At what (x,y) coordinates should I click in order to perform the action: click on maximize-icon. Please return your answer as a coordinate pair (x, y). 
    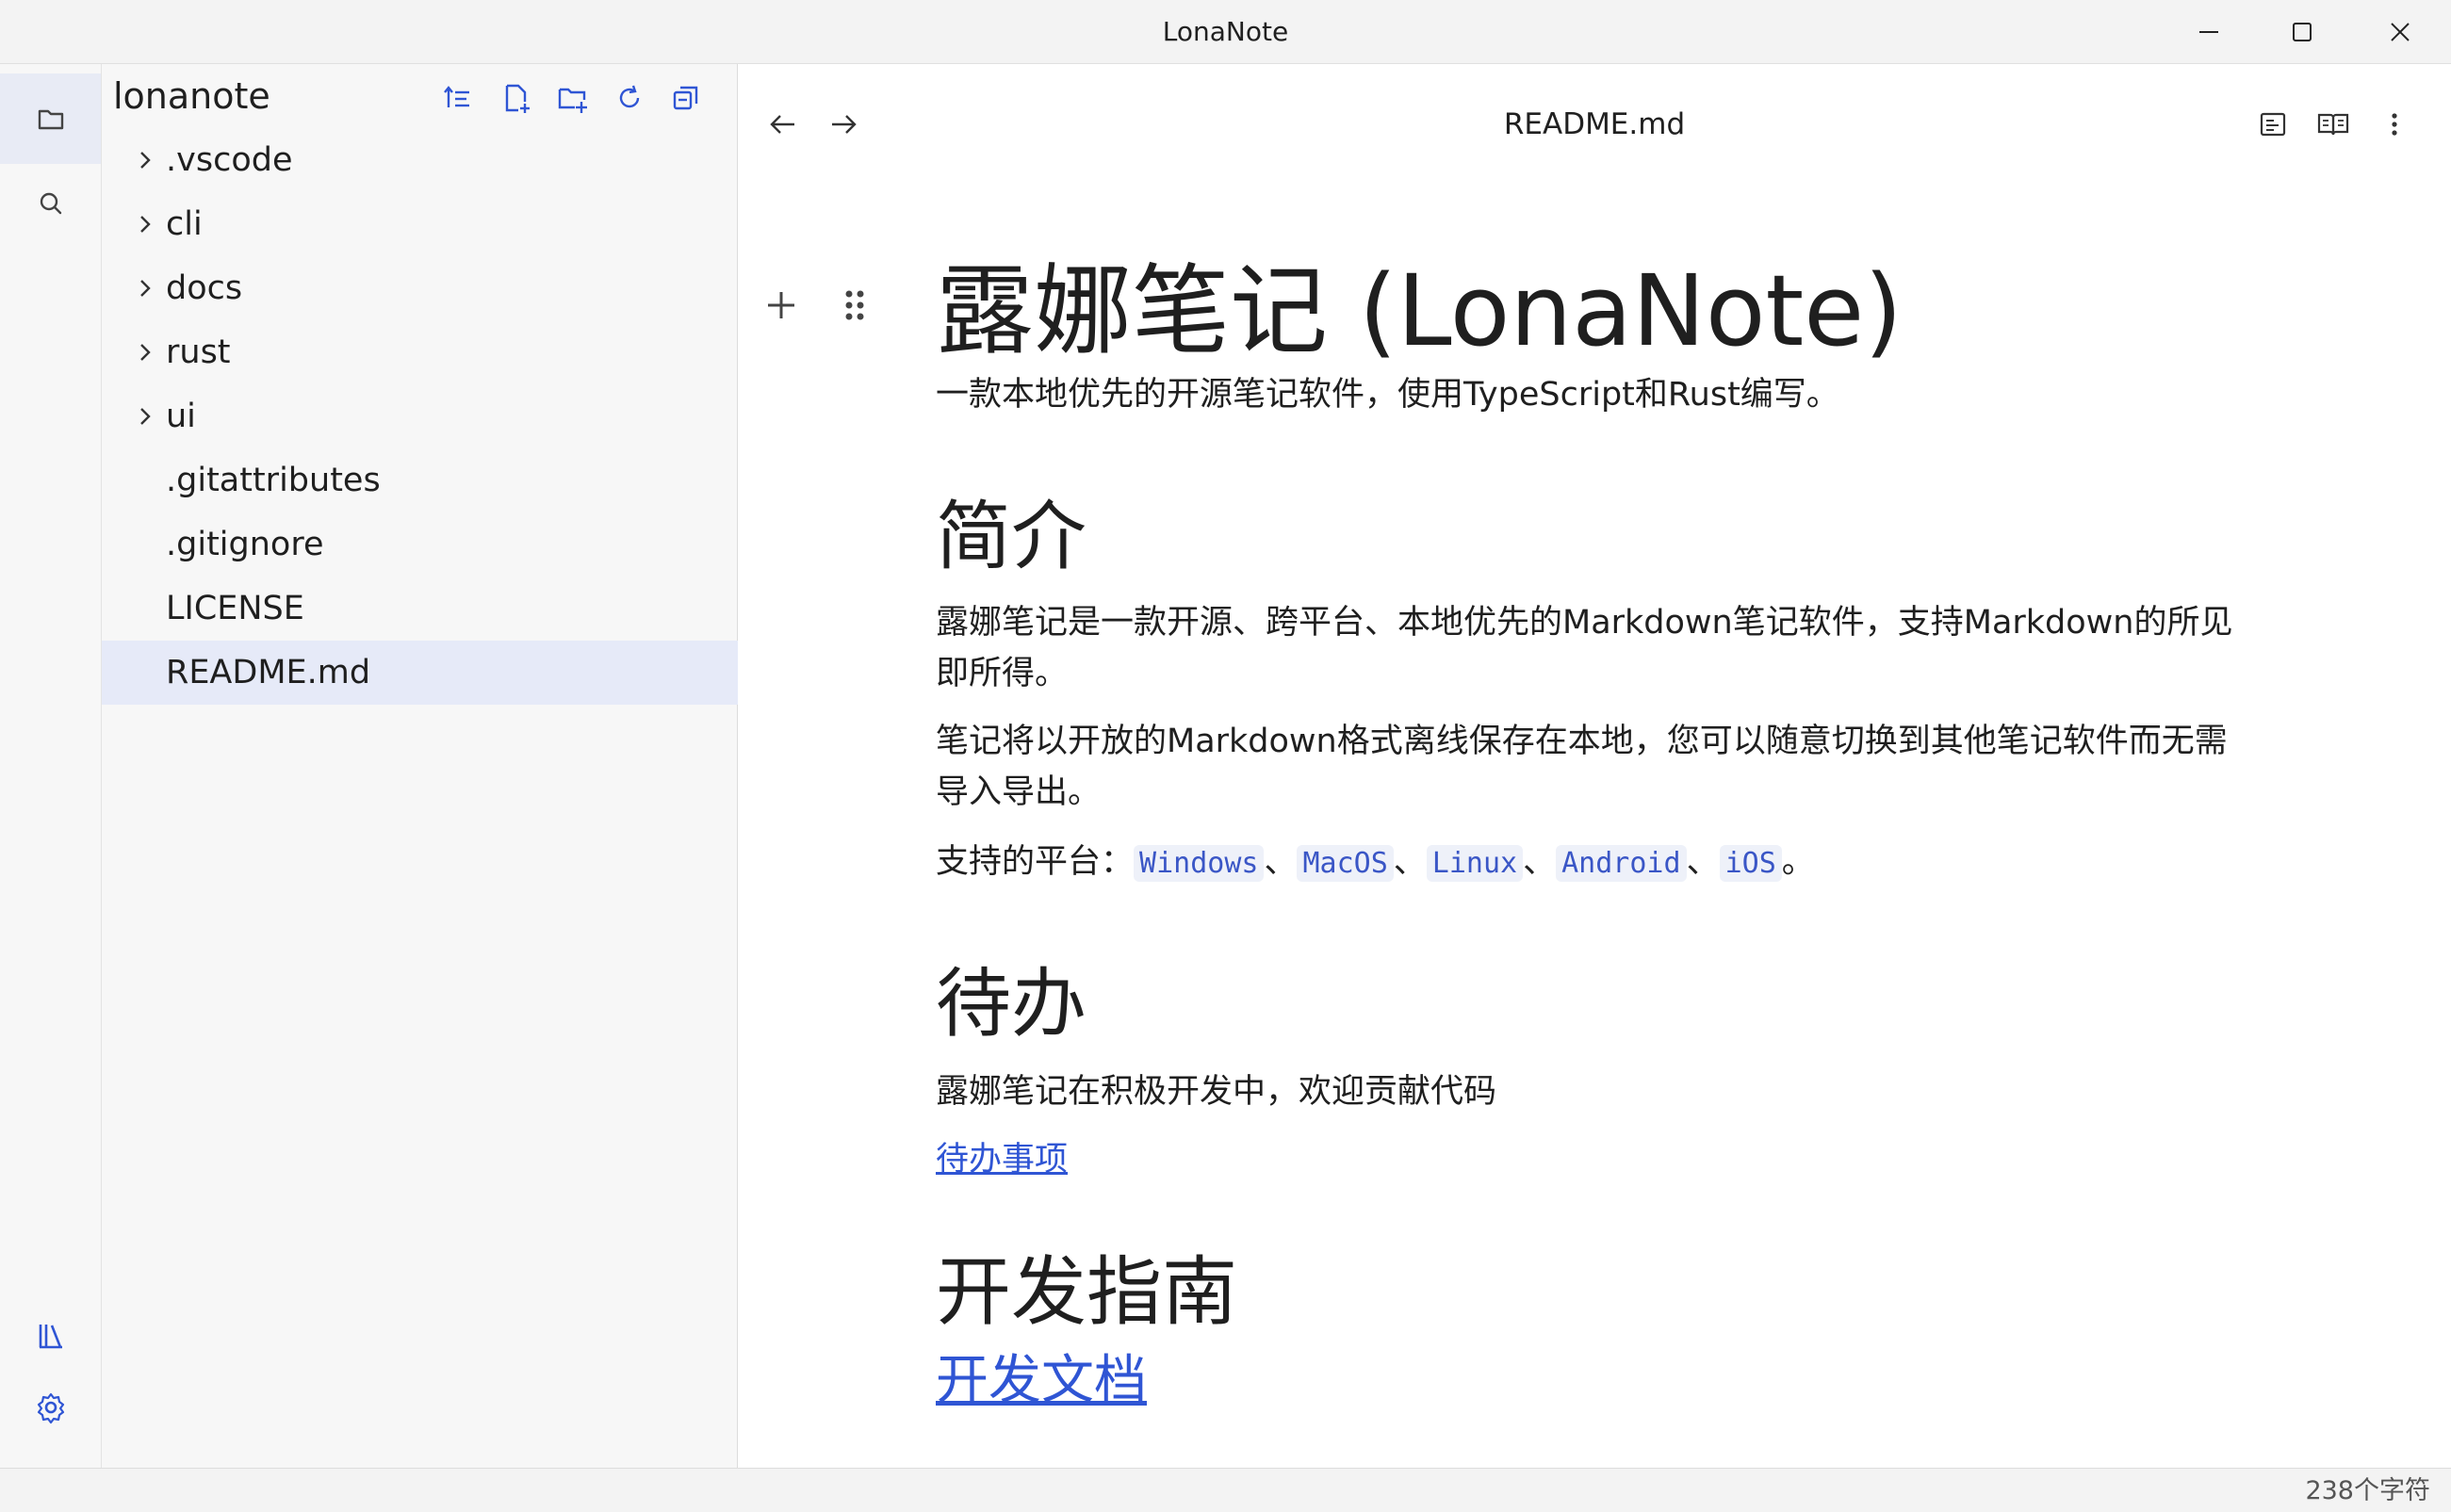
    Looking at the image, I should click on (2302, 32).